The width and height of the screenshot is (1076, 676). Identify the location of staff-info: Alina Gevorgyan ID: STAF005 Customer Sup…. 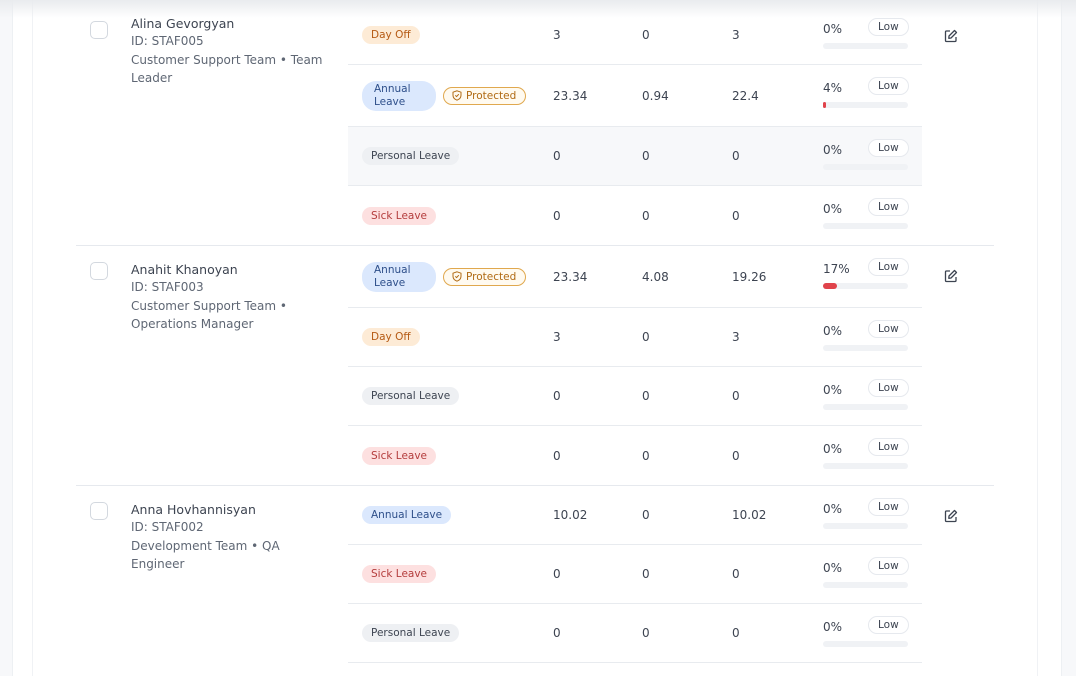
(228, 51).